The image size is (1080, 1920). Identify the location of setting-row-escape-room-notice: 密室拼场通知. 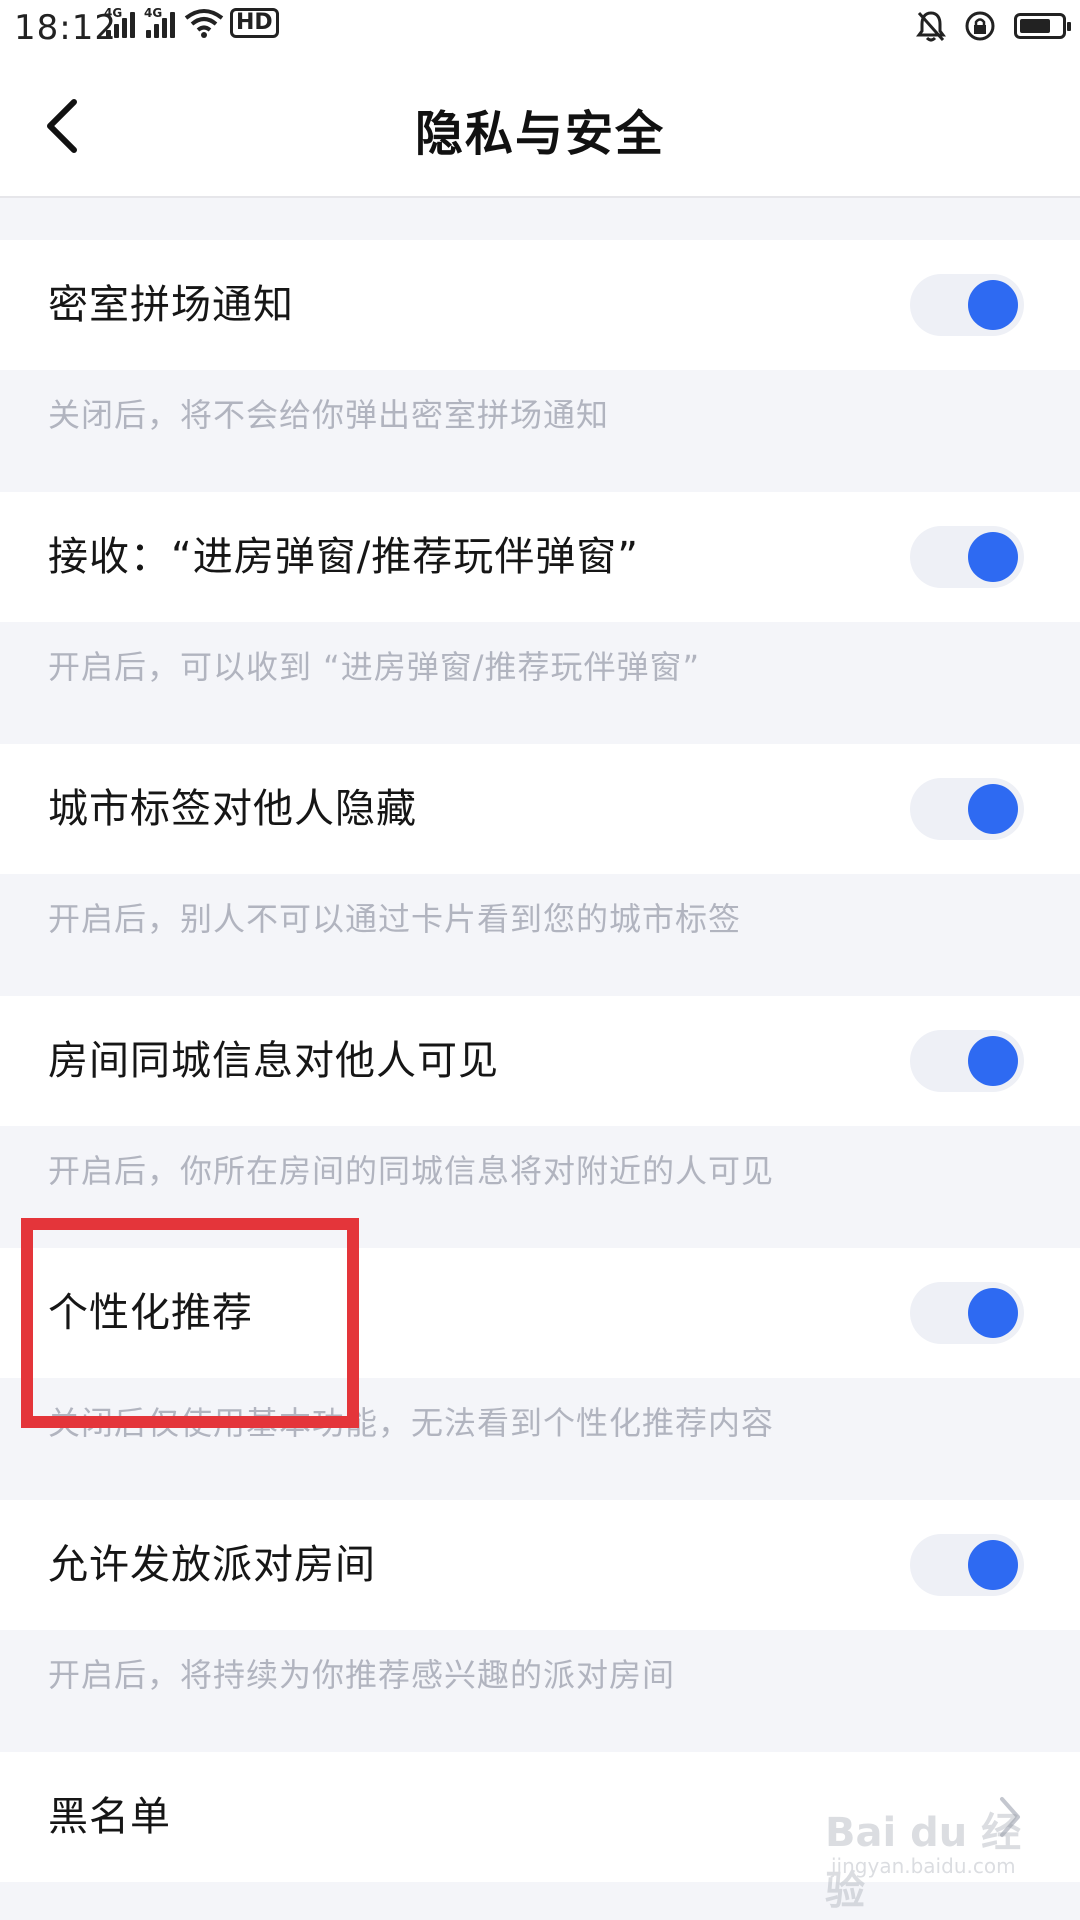
(540, 305).